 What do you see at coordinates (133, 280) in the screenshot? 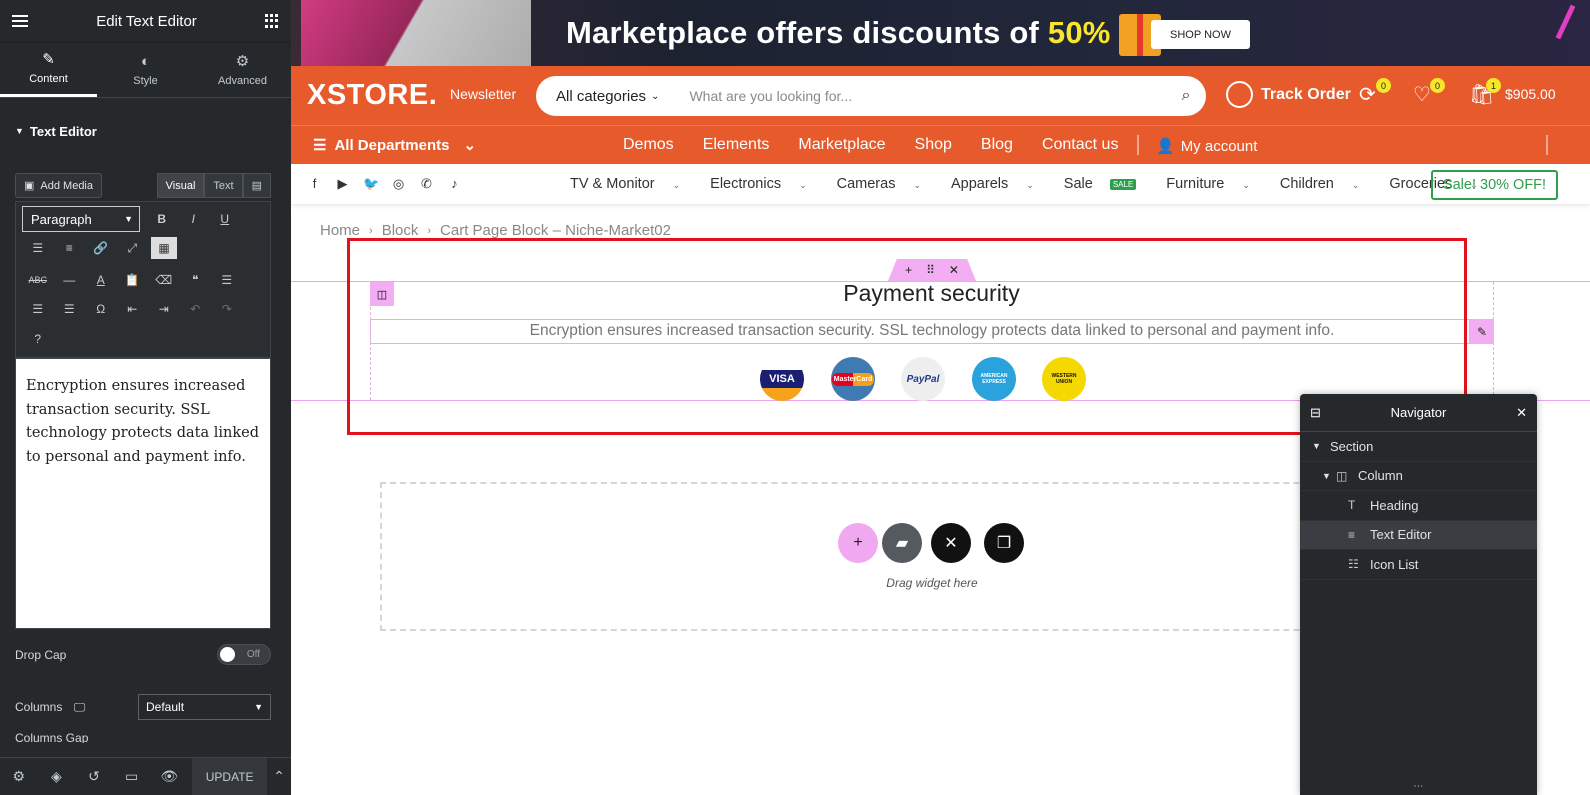
I see `paste-text-icon: 📋` at bounding box center [133, 280].